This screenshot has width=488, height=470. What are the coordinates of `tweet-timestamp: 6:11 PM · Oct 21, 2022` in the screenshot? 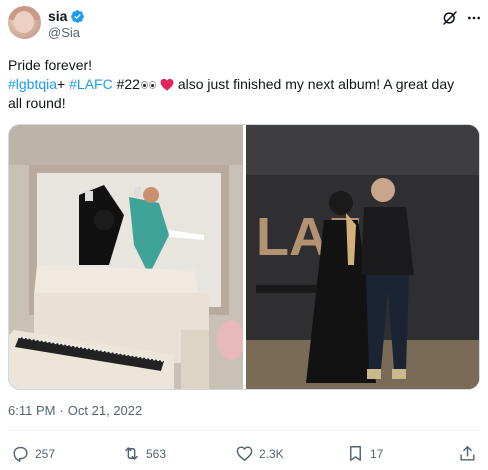 It's located at (75, 410).